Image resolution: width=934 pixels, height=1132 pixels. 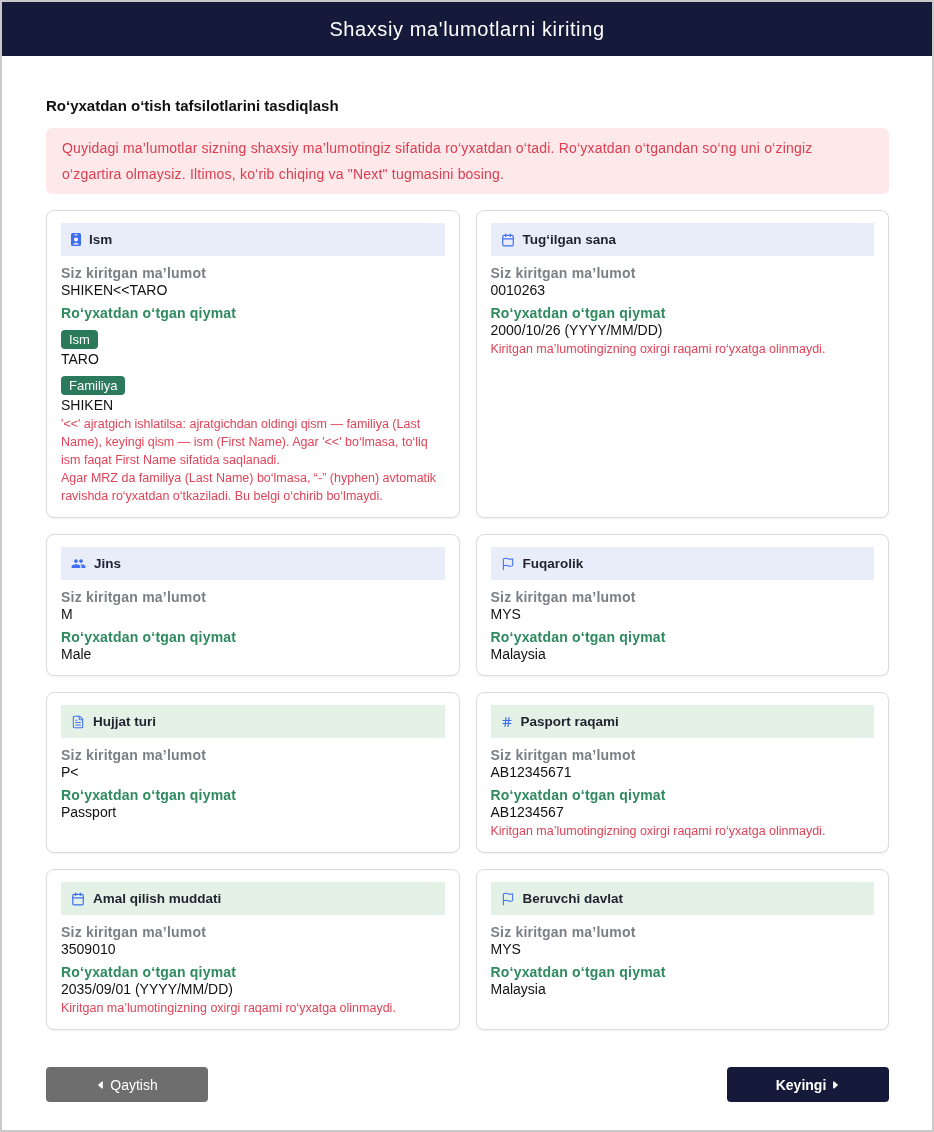 What do you see at coordinates (127, 1084) in the screenshot?
I see `back-button: Qaytish` at bounding box center [127, 1084].